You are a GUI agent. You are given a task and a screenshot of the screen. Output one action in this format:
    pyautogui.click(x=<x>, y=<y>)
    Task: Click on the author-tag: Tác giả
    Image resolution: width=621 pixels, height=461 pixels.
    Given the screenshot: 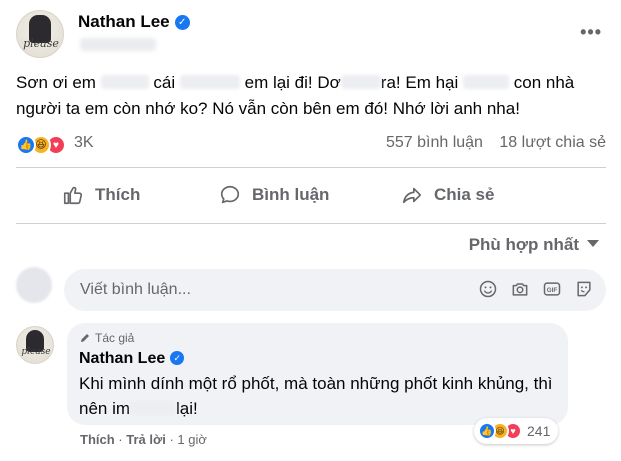 What is the action you would take?
    pyautogui.click(x=317, y=338)
    